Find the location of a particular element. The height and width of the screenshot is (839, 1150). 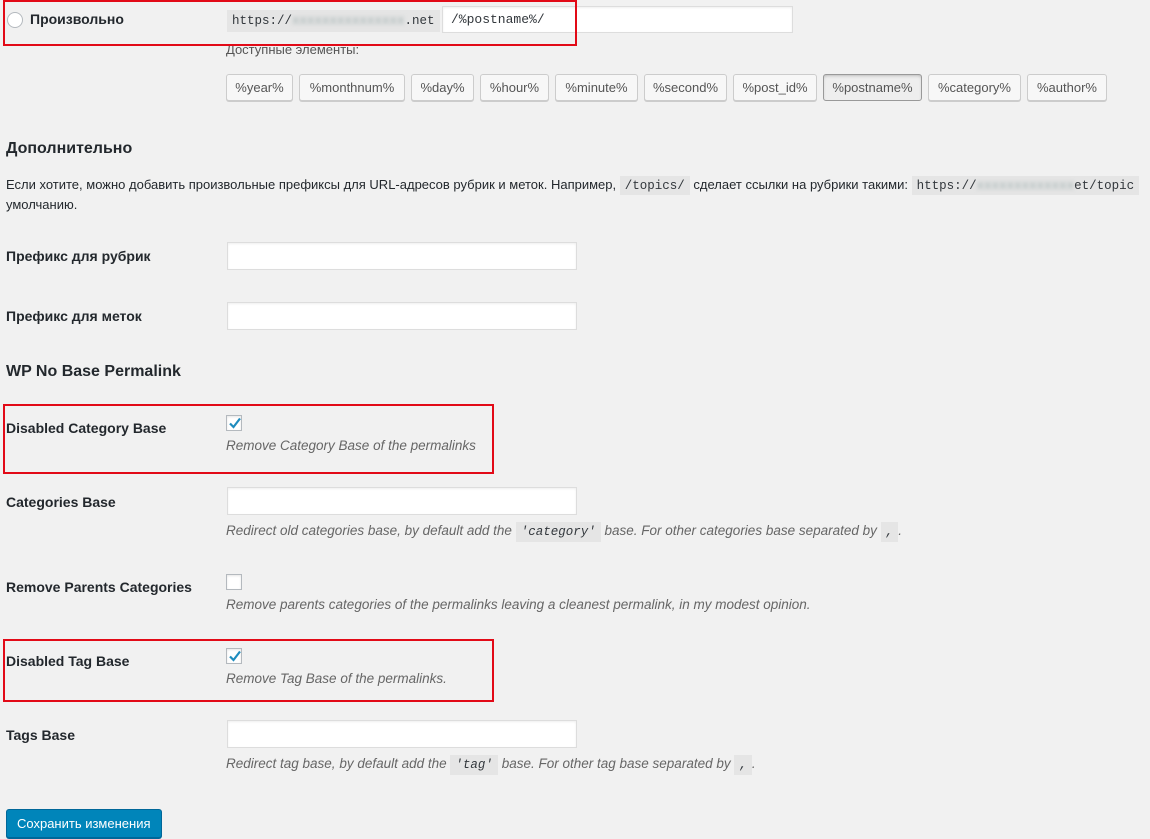

blurred-domain: xxxxxxxxxxxxx is located at coordinates (1025, 186).